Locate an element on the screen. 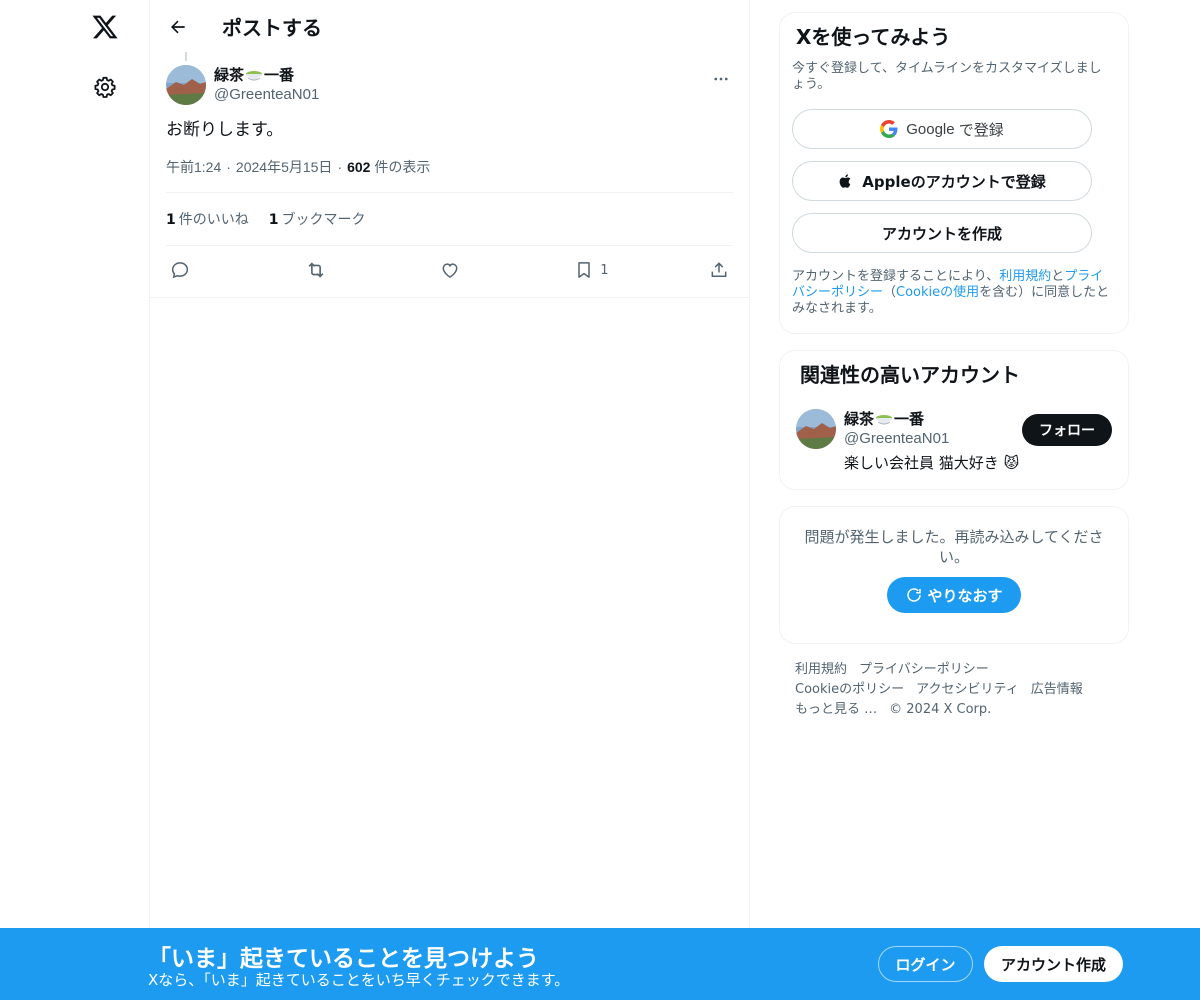 The image size is (1200, 1000). reply-icon is located at coordinates (180, 270).